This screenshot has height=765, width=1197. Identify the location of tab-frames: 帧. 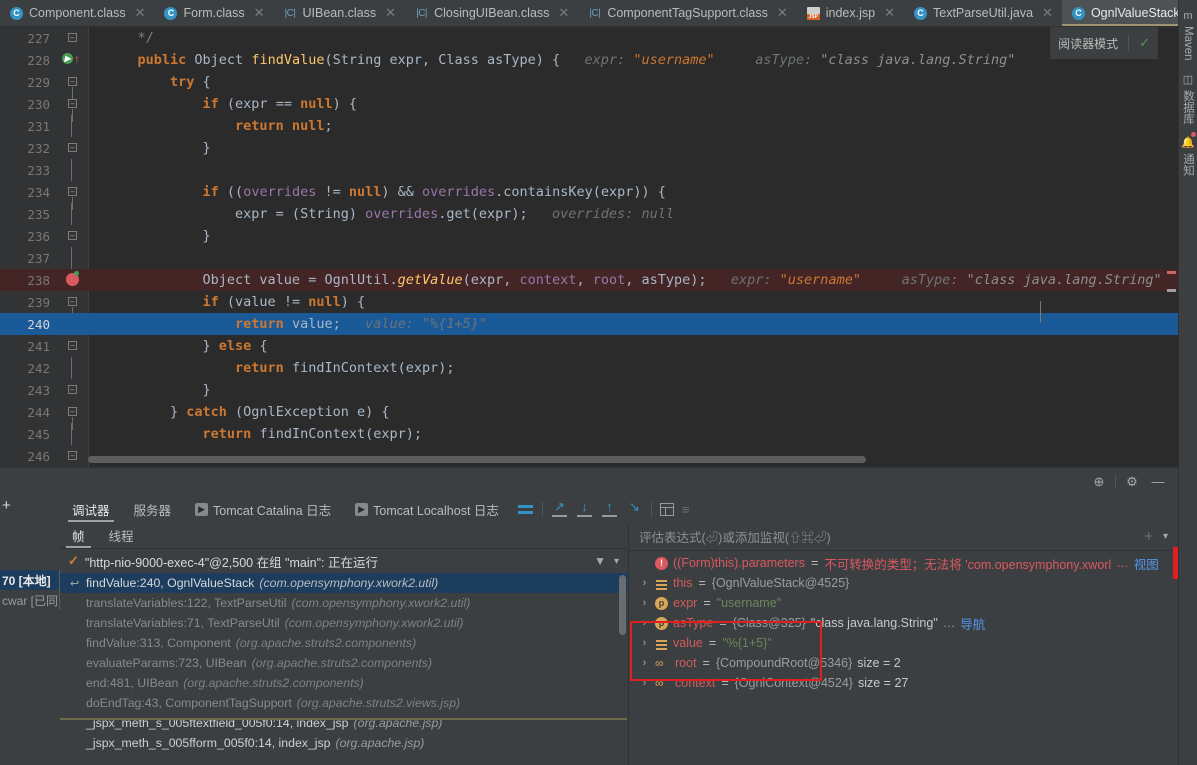
(78, 535).